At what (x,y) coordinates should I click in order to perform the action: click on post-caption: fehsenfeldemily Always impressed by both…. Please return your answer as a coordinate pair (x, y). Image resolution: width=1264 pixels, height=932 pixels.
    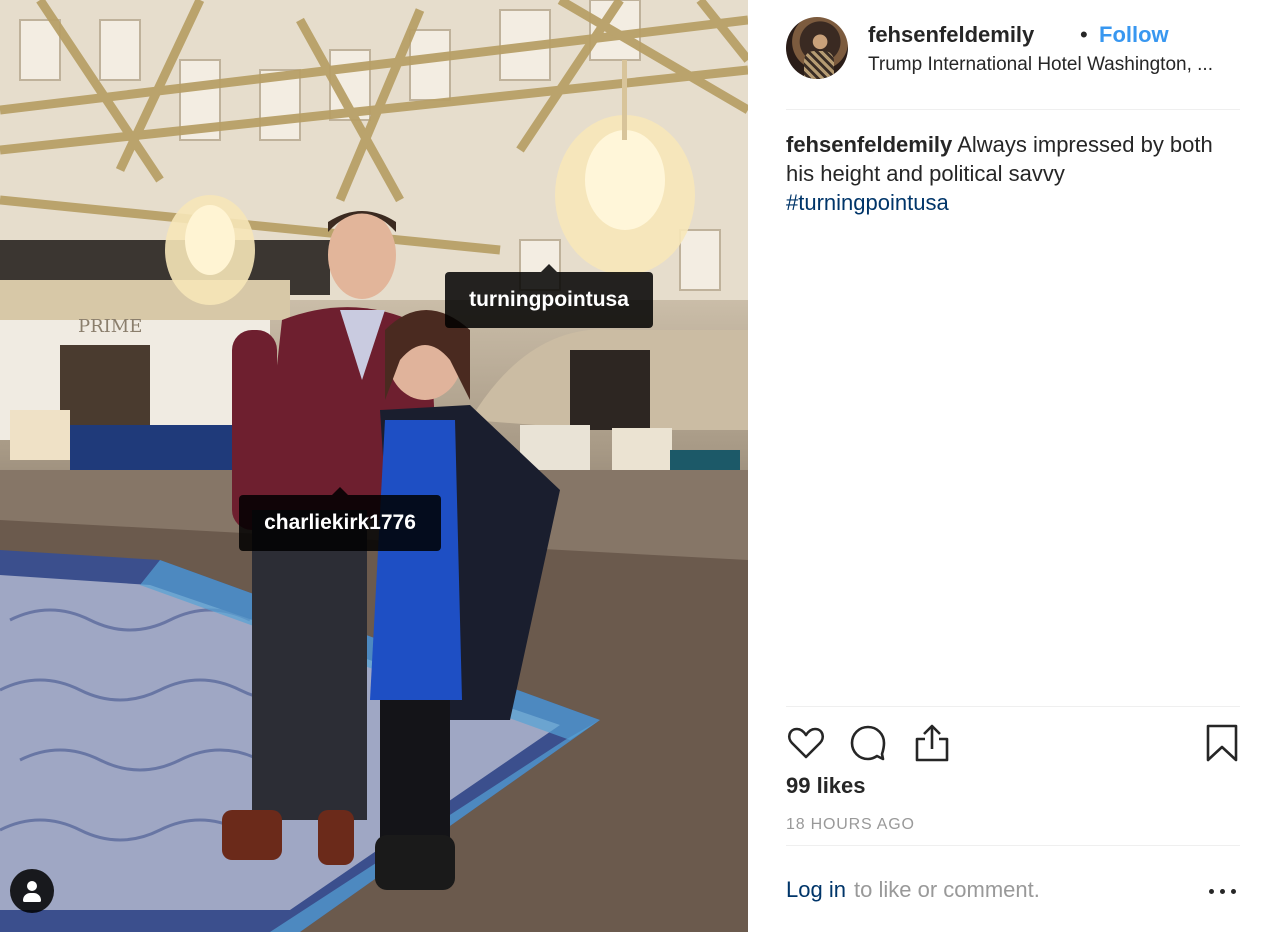
    Looking at the image, I should click on (1013, 173).